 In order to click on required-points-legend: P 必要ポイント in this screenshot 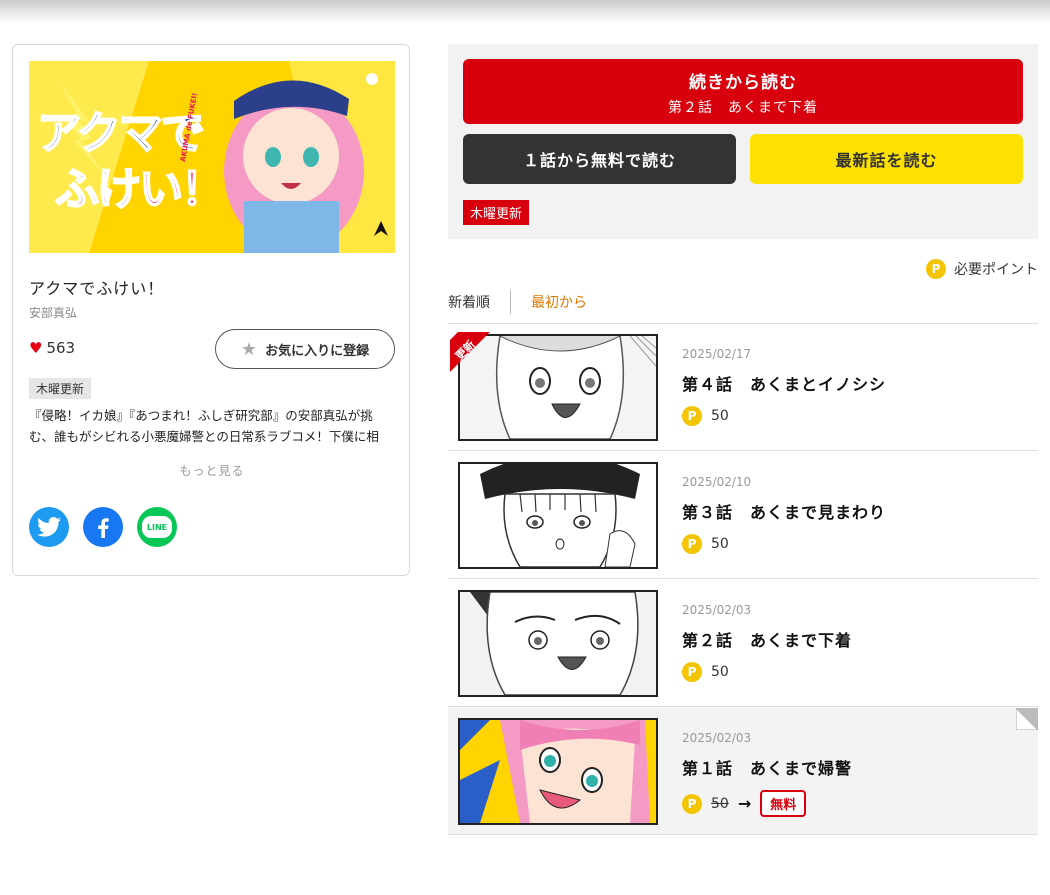, I will do `click(982, 269)`.